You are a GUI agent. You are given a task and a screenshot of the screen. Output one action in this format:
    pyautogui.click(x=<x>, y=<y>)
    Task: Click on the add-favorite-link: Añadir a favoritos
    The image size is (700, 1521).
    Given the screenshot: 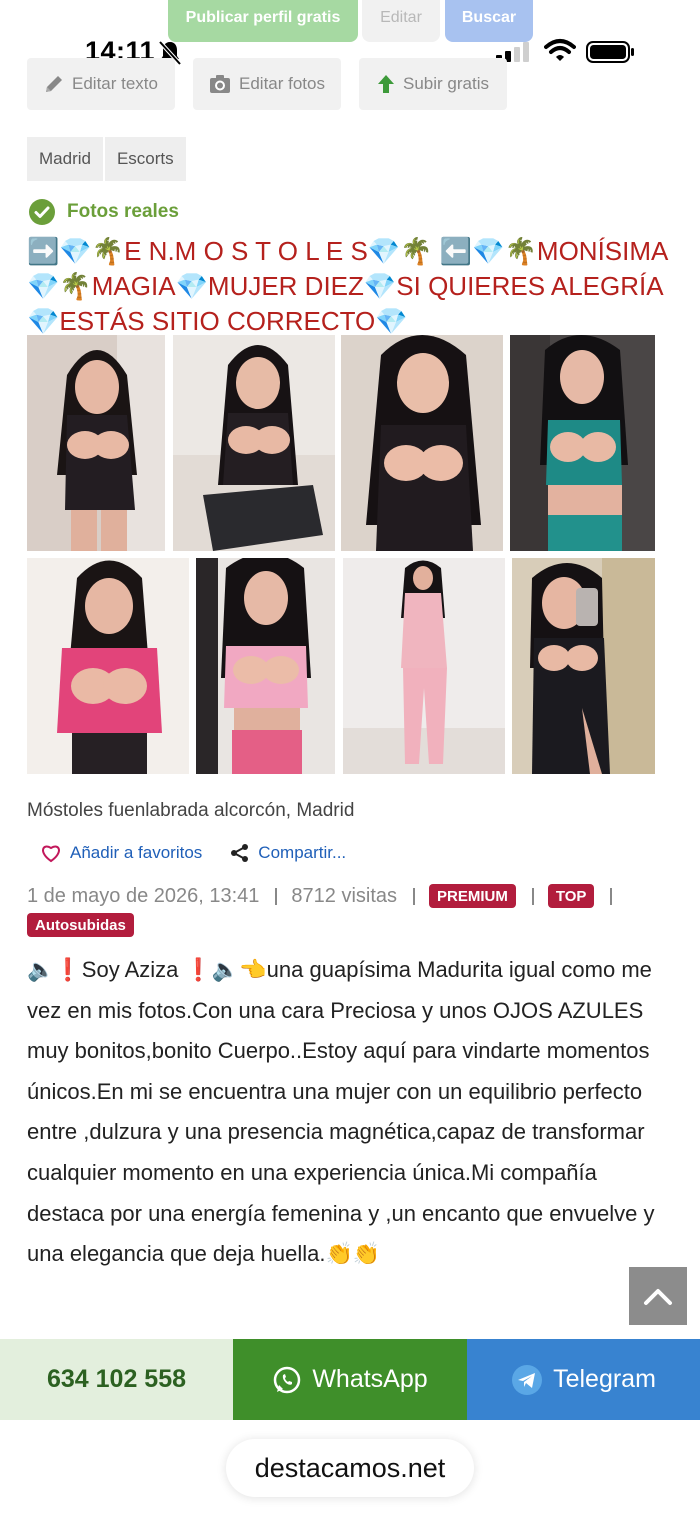 What is the action you would take?
    pyautogui.click(x=121, y=853)
    